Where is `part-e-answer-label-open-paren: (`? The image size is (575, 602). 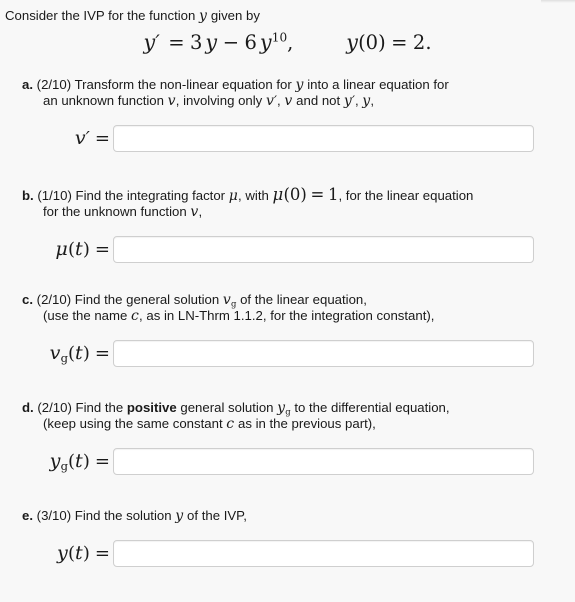
part-e-answer-label-open-paren: ( is located at coordinates (71, 553).